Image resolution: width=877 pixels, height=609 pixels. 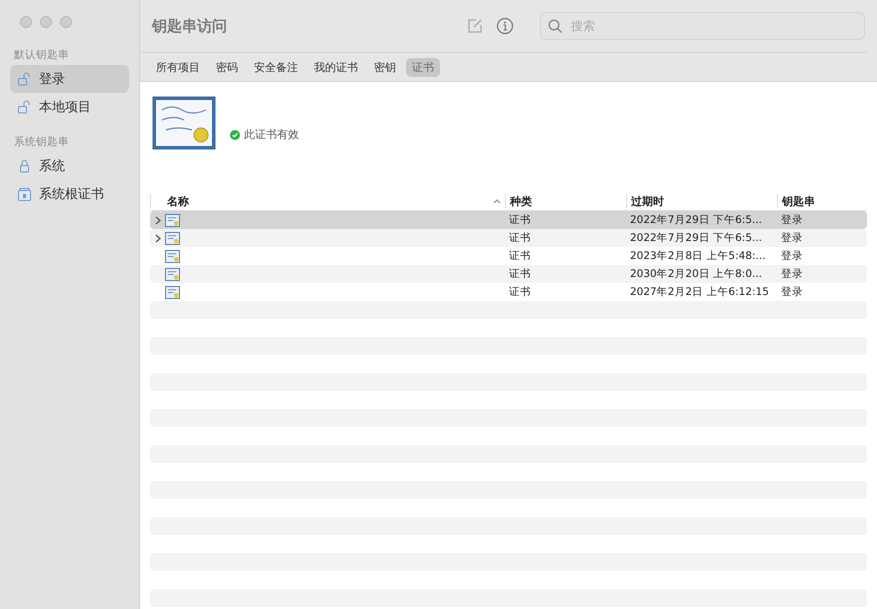 I want to click on sidebar-item: 系统根证书, so click(x=69, y=194).